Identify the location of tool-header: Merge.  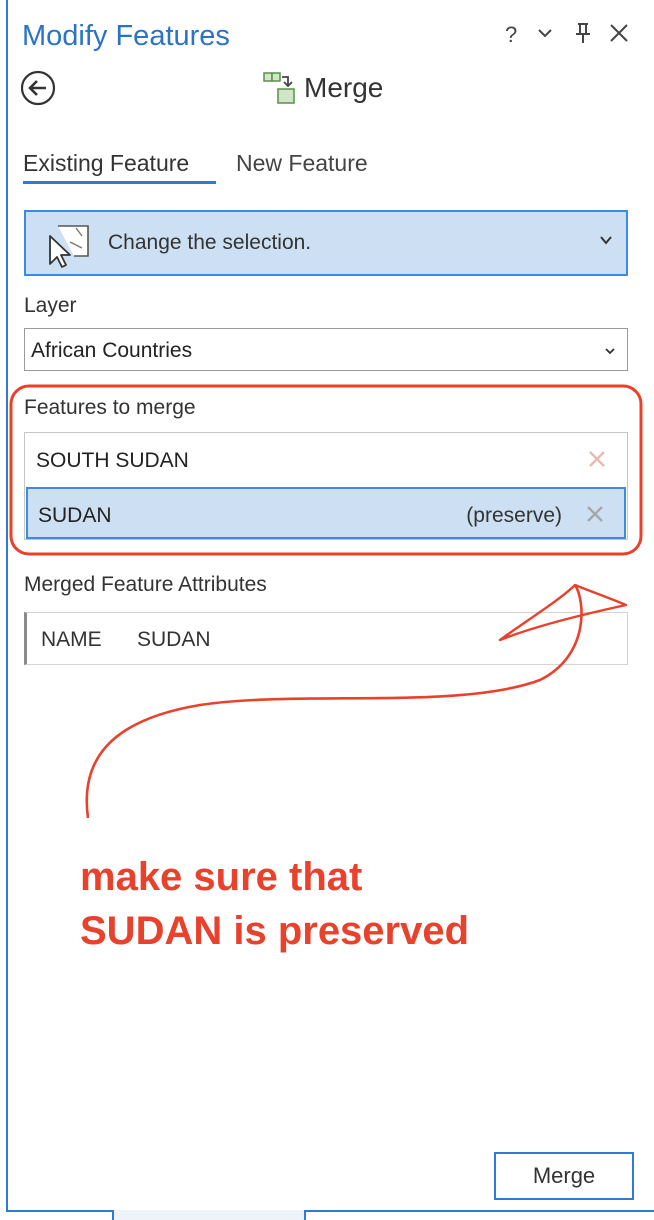
(322, 88).